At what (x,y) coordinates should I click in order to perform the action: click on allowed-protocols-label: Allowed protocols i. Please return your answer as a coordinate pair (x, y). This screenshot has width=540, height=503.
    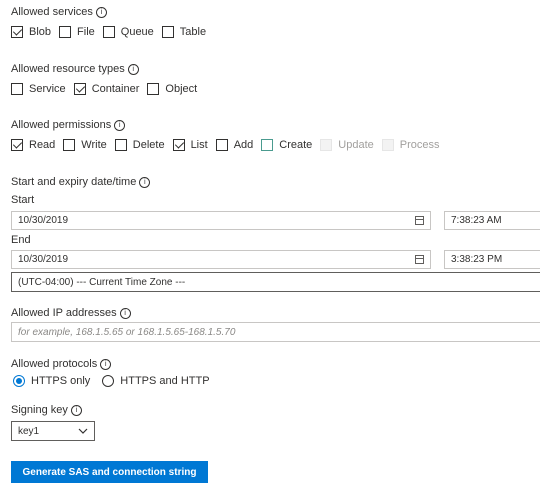
    Looking at the image, I should click on (61, 364).